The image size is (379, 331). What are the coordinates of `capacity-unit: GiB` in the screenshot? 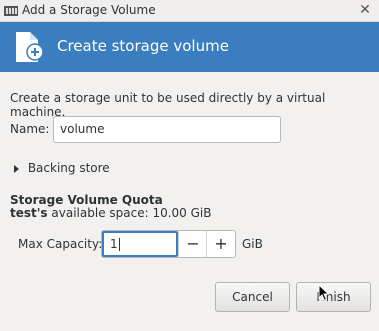 It's located at (252, 244).